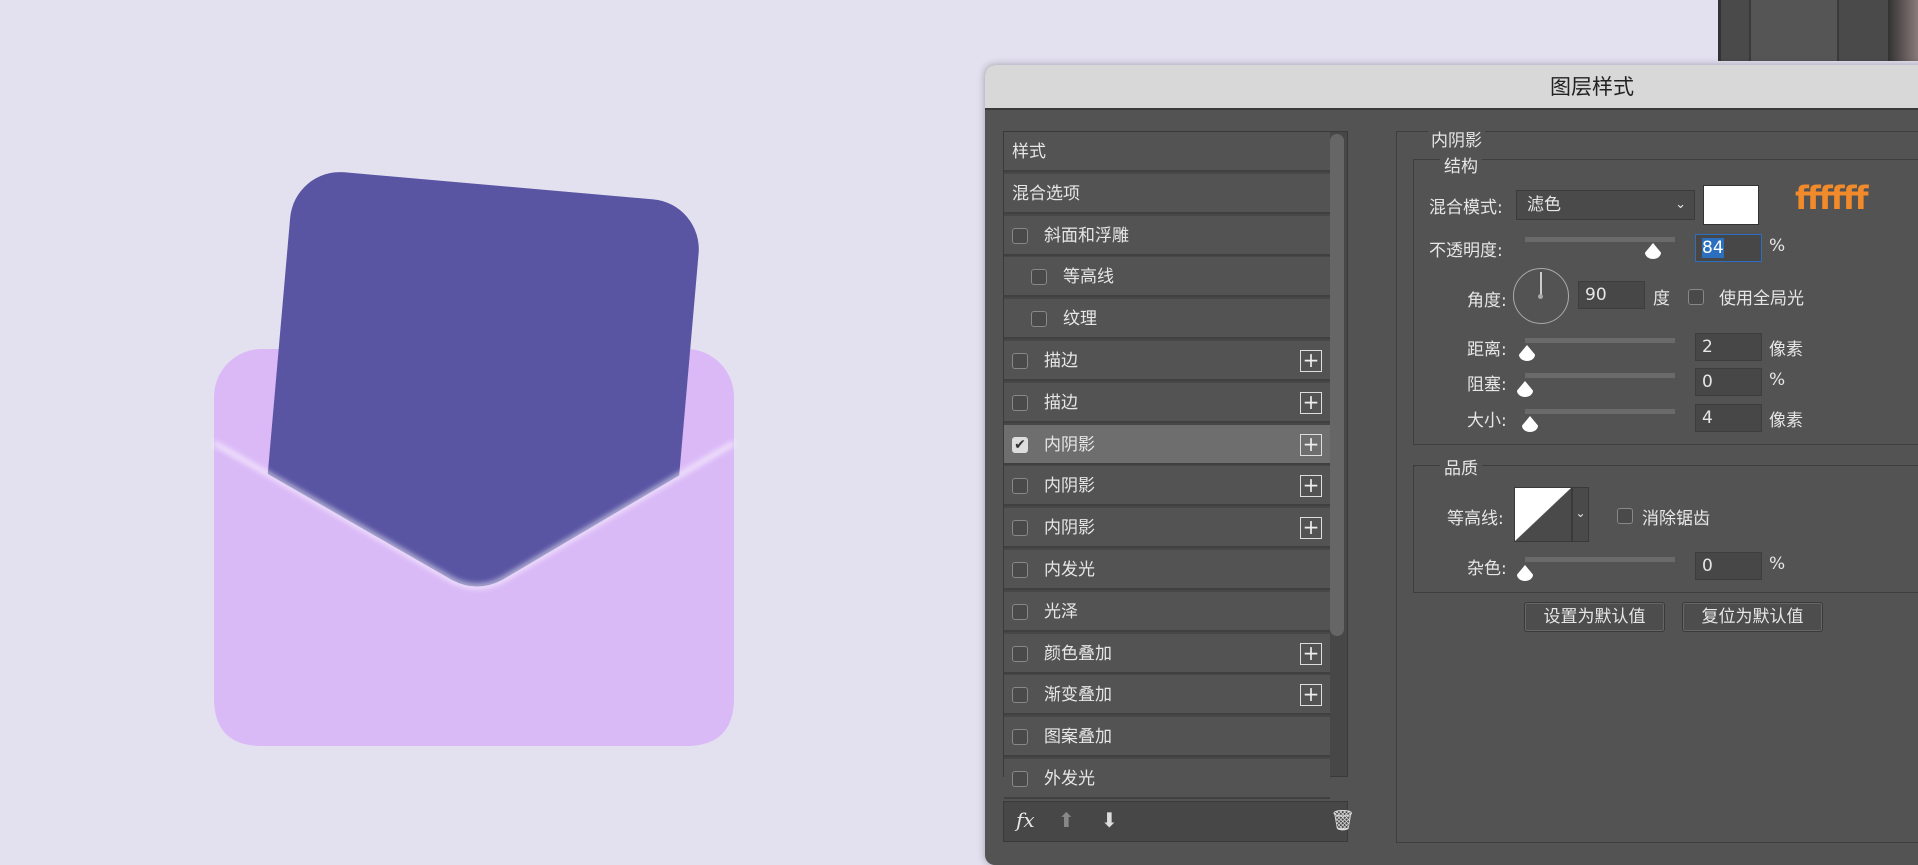 The height and width of the screenshot is (865, 1918). Describe the element at coordinates (1167, 653) in the screenshot. I see `style-item: 颜色叠加 +` at that location.